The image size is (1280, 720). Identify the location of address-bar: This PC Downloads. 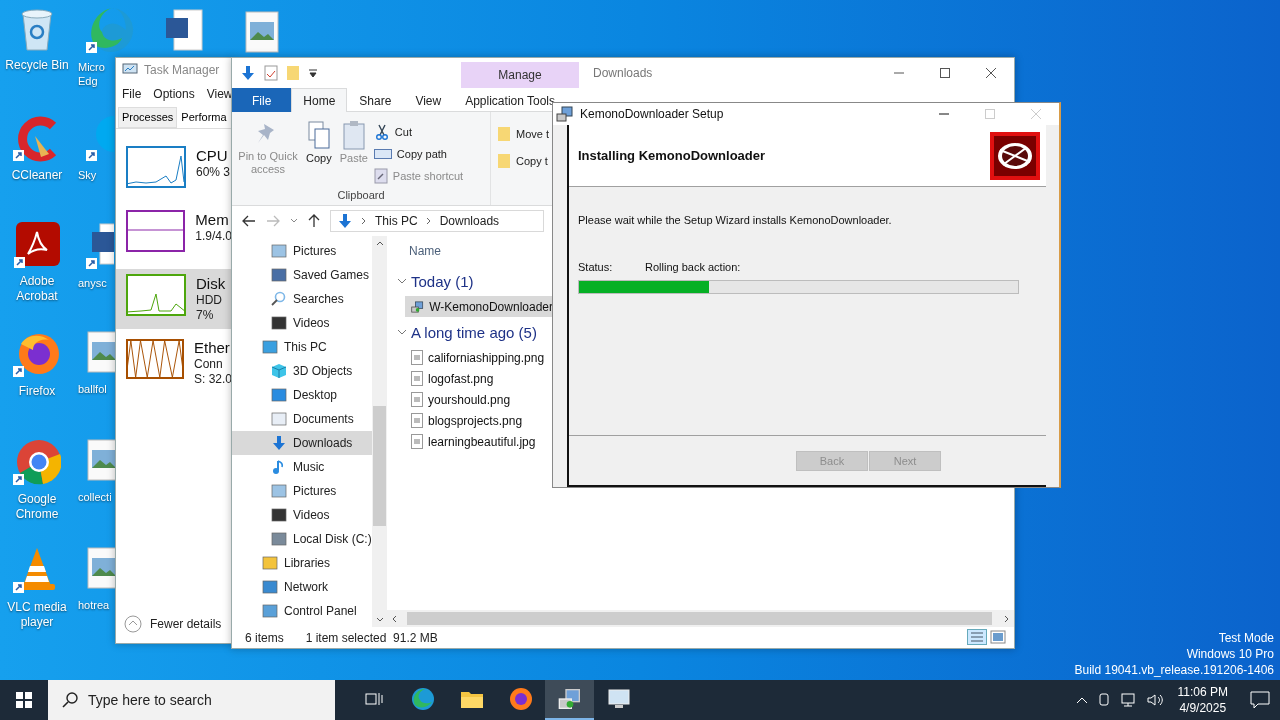
(437, 221).